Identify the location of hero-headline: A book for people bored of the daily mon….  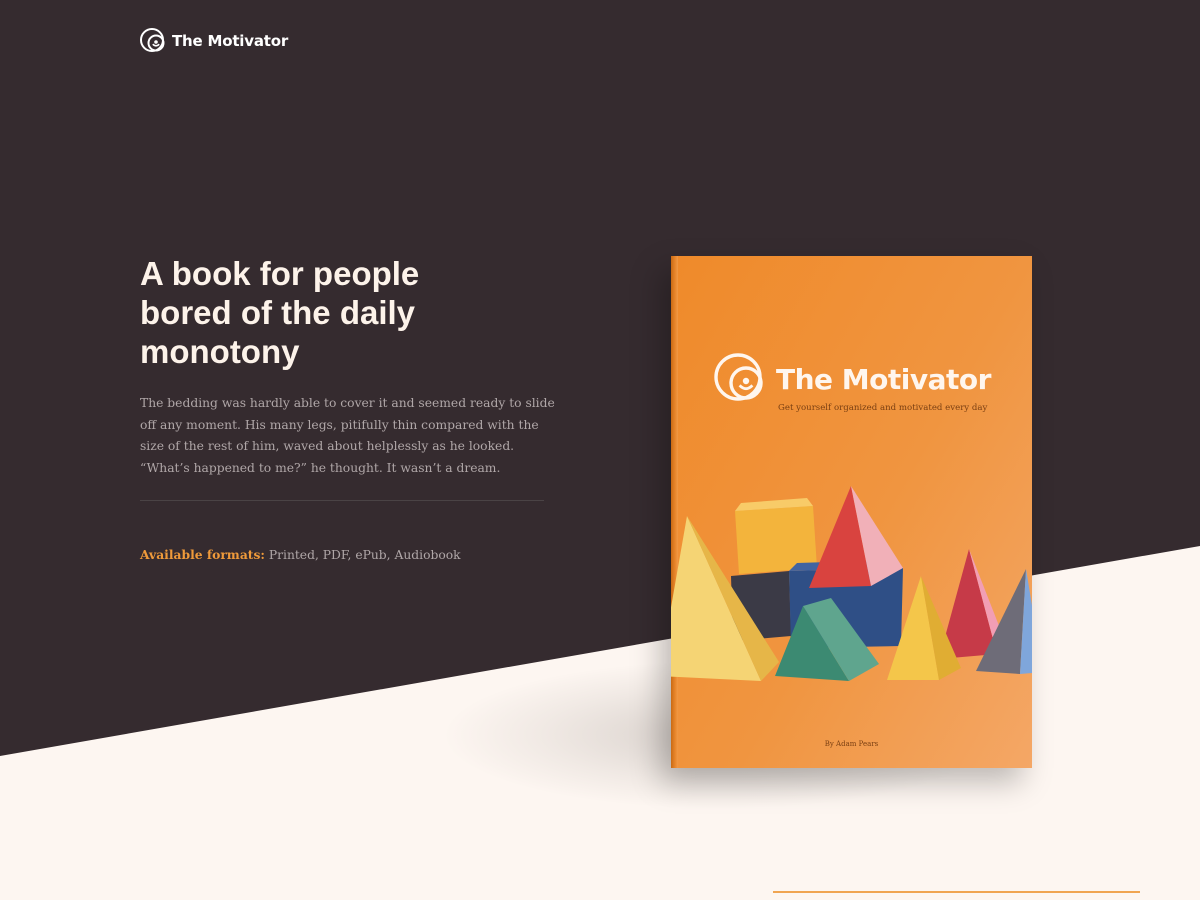
(350, 312).